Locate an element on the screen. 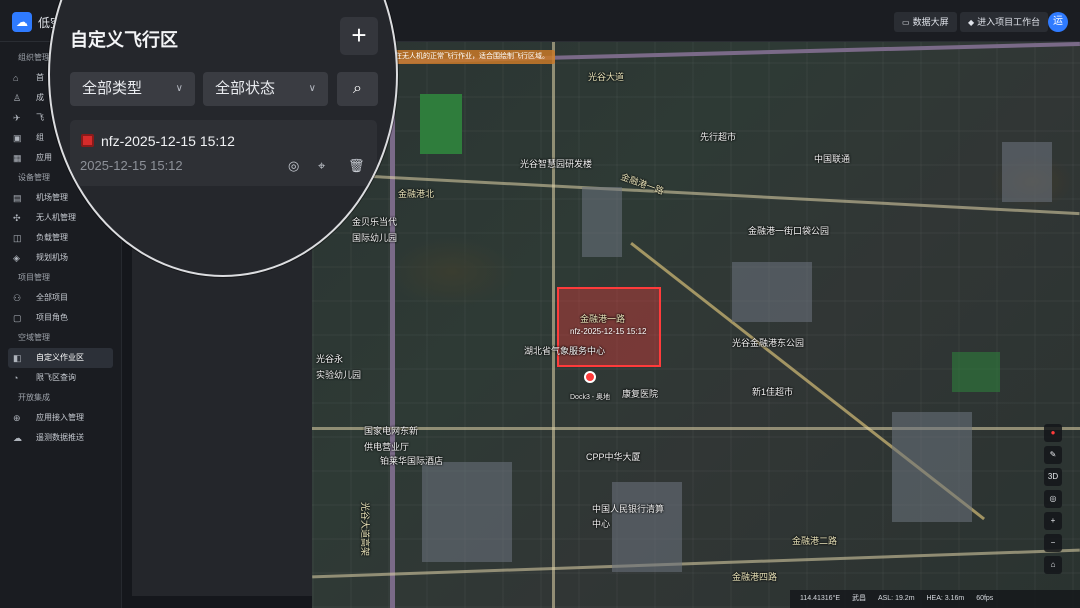  draw-icon: ✎ is located at coordinates (1053, 455).